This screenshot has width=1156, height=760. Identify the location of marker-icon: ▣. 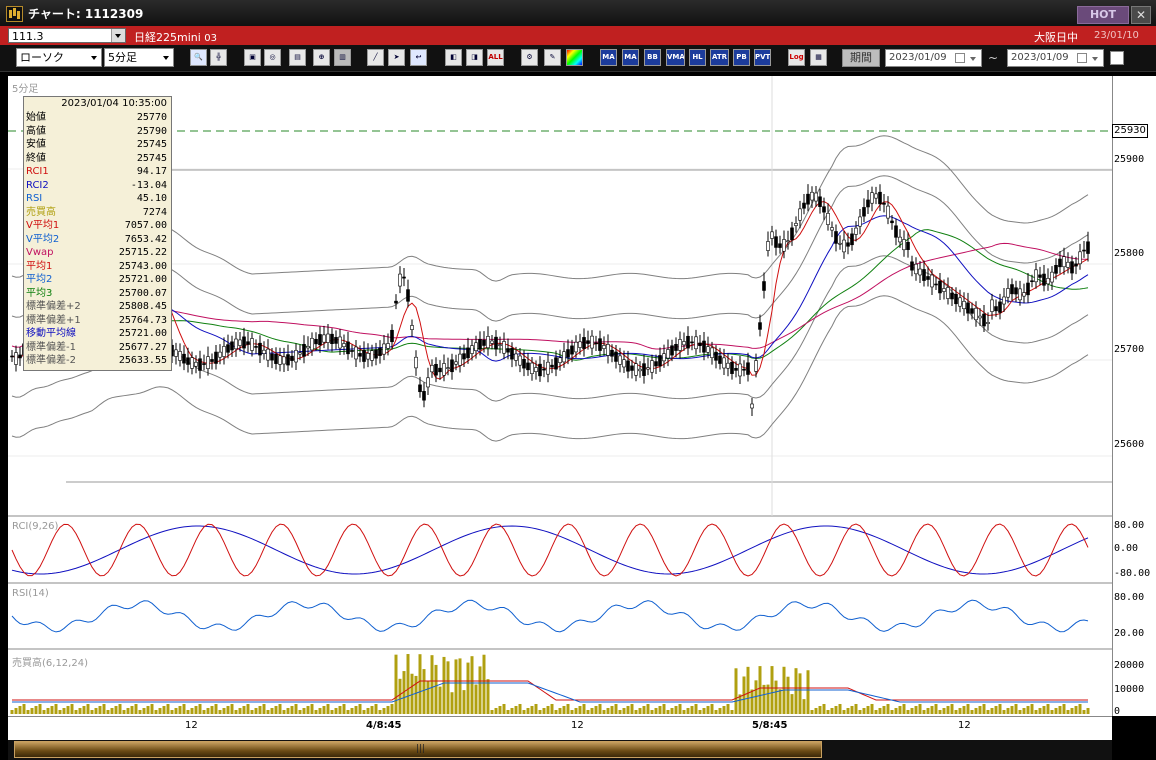
(252, 57).